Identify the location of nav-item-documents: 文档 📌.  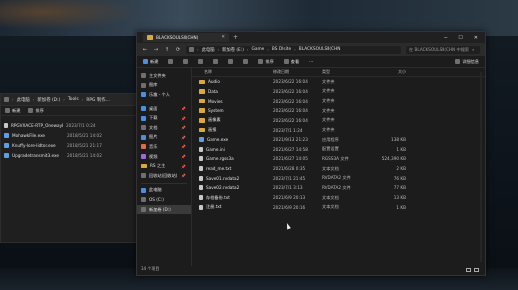
(164, 128).